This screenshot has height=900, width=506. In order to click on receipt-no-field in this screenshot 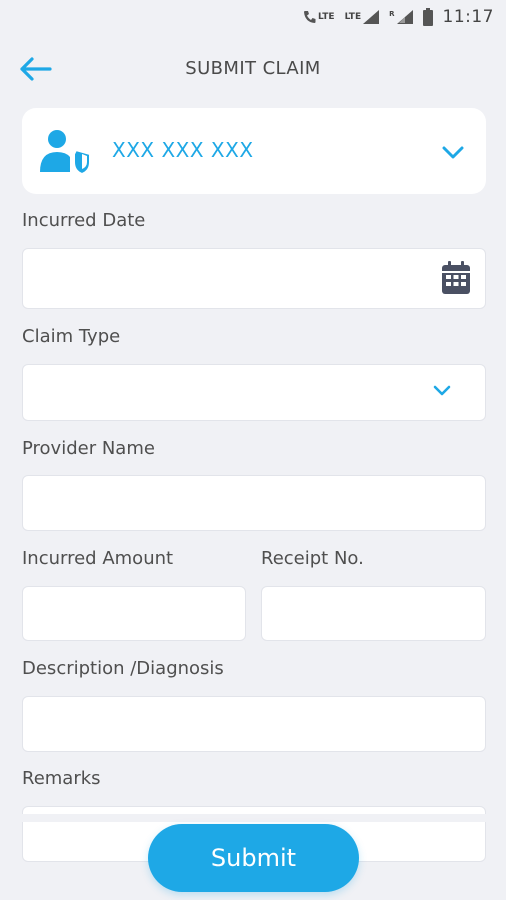, I will do `click(373, 613)`.